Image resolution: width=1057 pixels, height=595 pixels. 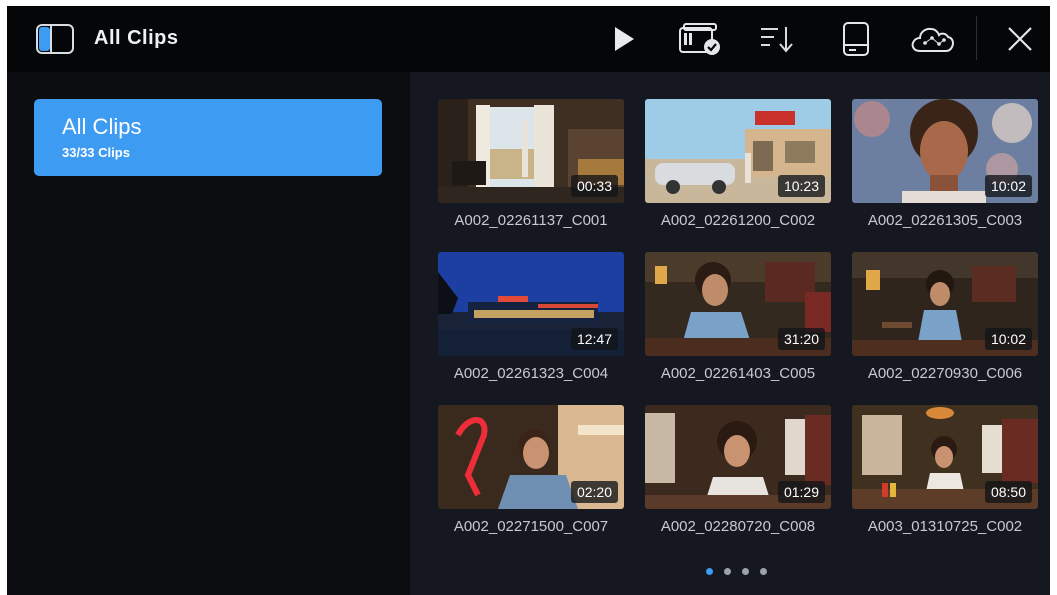 What do you see at coordinates (528, 39) in the screenshot?
I see `top-bar: All Clips` at bounding box center [528, 39].